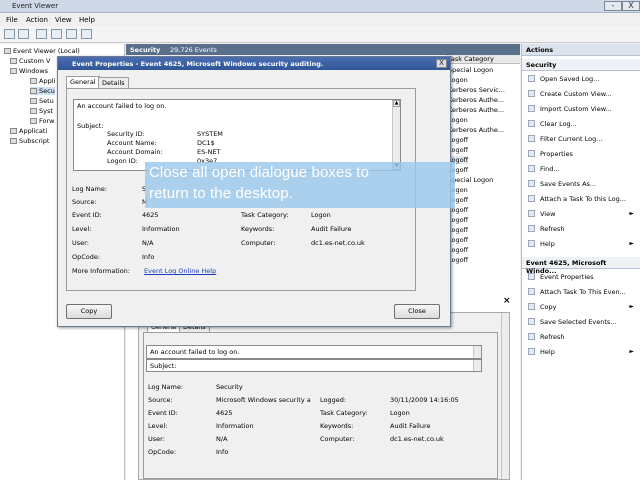 Image resolution: width=640 pixels, height=480 pixels. I want to click on dialog-tab-general: General, so click(83, 82).